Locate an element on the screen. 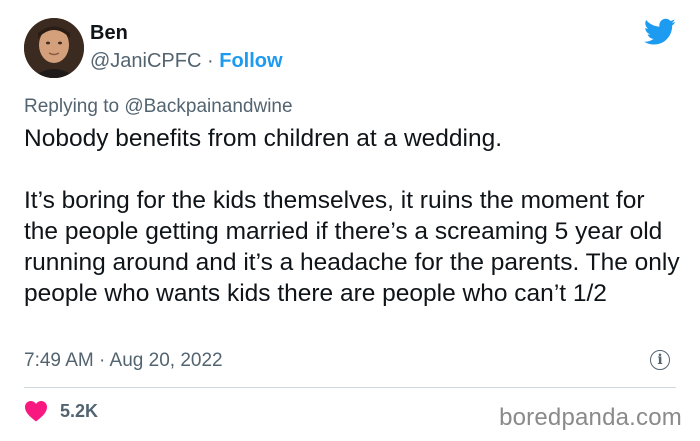 The height and width of the screenshot is (441, 700). replying-to: Replying to @Backpainandwine is located at coordinates (158, 107).